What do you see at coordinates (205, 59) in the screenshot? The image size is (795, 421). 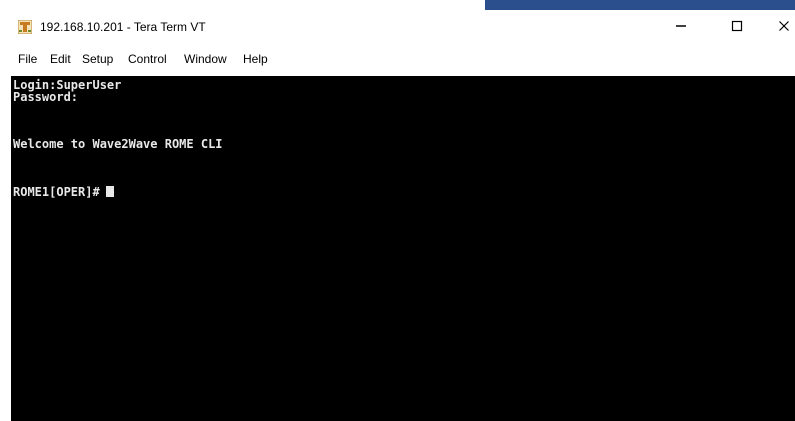 I see `menu-window: Window` at bounding box center [205, 59].